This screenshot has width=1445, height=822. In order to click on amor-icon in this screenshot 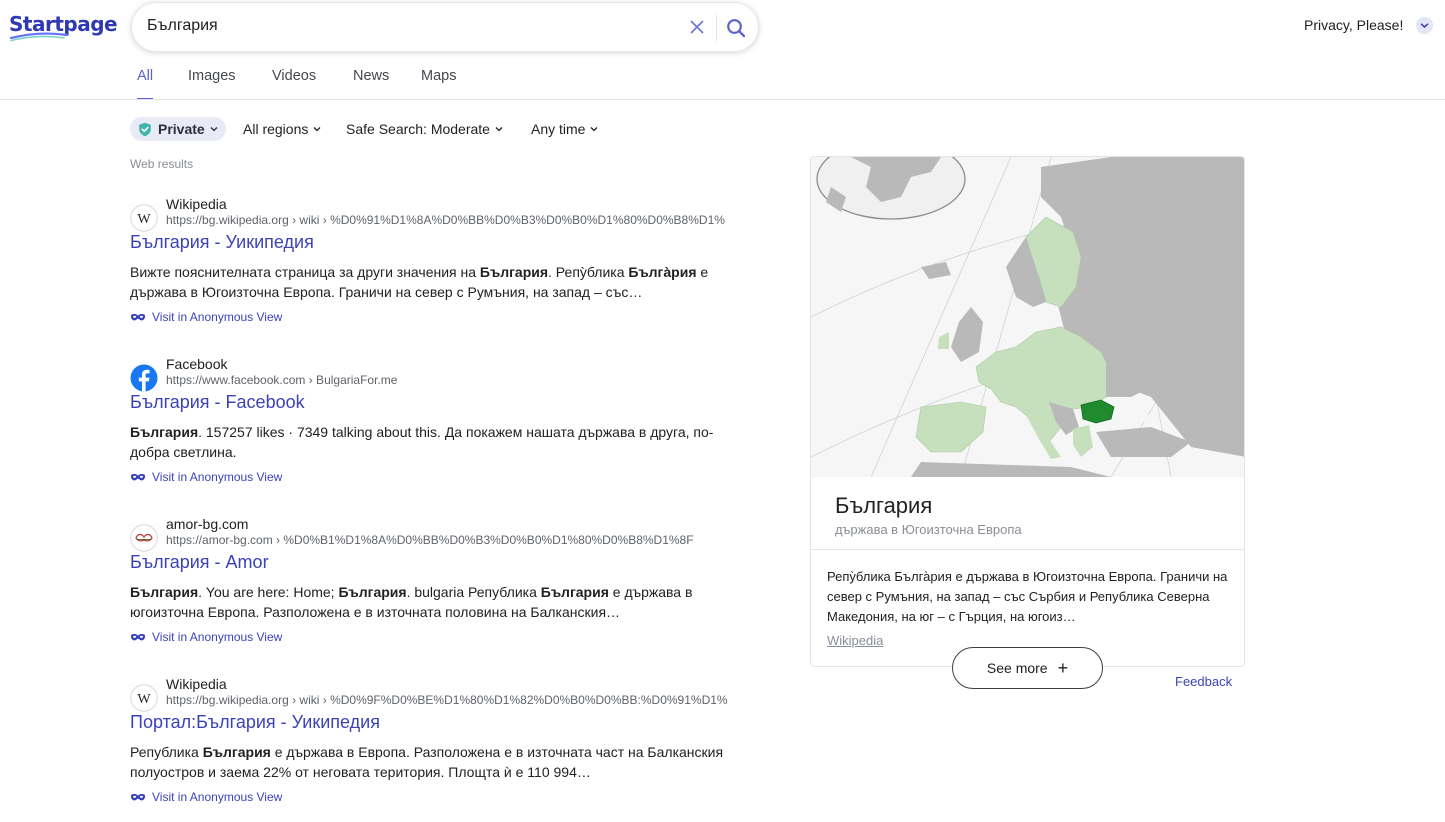, I will do `click(144, 538)`.